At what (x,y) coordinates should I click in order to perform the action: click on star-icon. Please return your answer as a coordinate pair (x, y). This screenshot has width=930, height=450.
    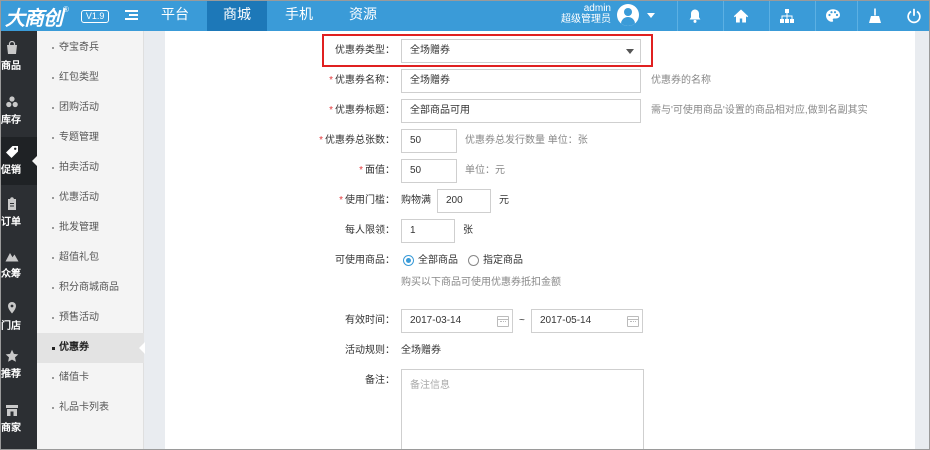
    Looking at the image, I should click on (12, 356).